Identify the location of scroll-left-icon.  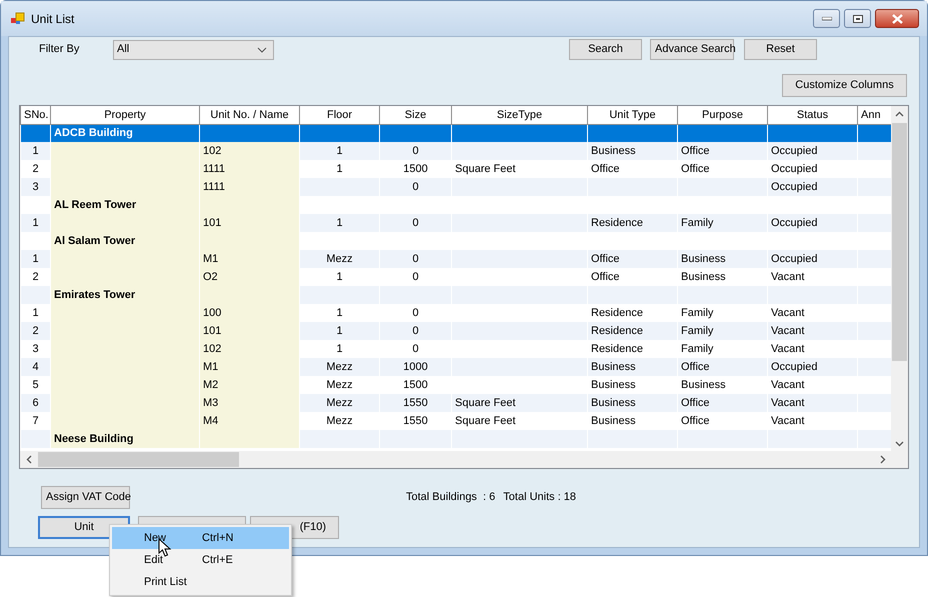
(29, 459).